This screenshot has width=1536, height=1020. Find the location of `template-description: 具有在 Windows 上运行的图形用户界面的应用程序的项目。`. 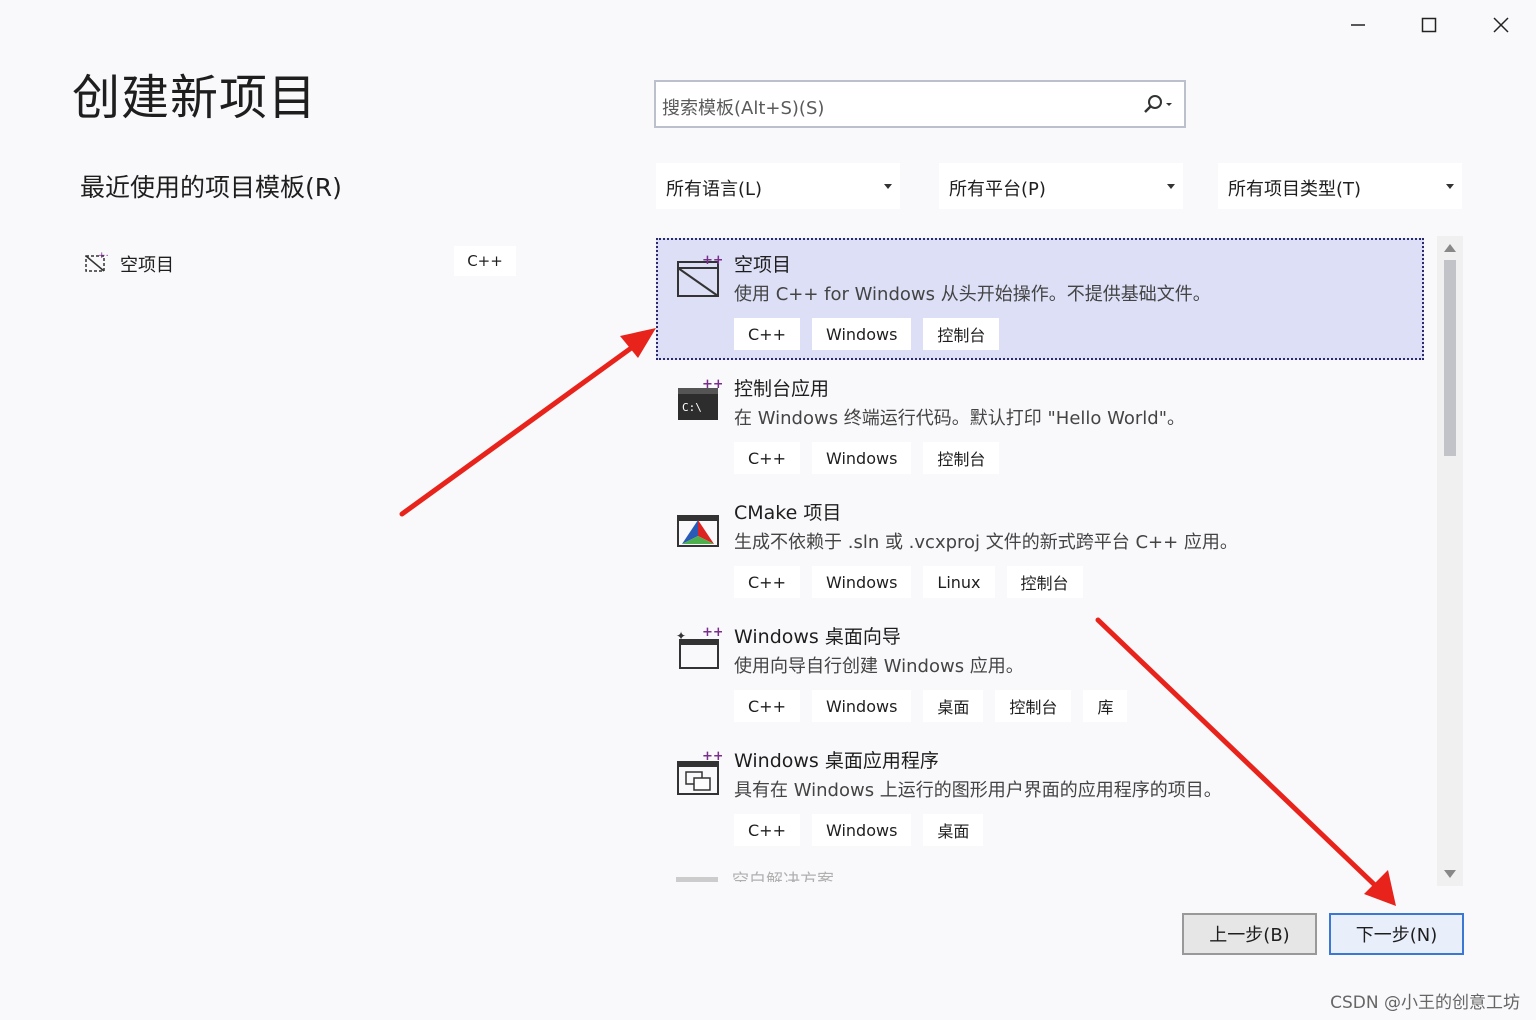

template-description: 具有在 Windows 上运行的图形用户界面的应用程序的项目。 is located at coordinates (978, 790).